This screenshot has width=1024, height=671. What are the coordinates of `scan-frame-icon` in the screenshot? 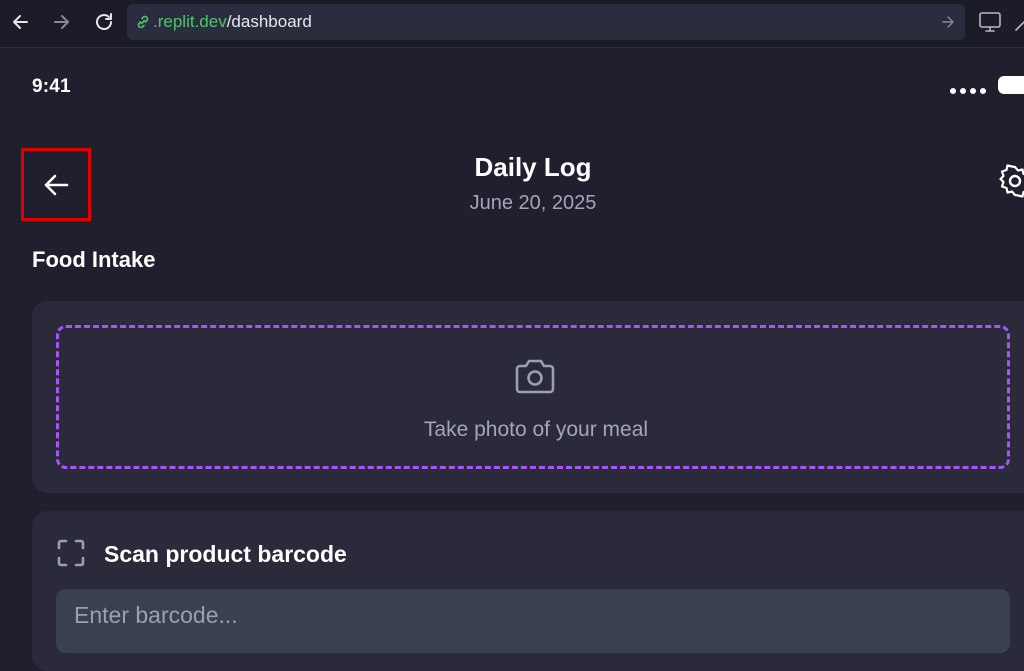 It's located at (71, 553).